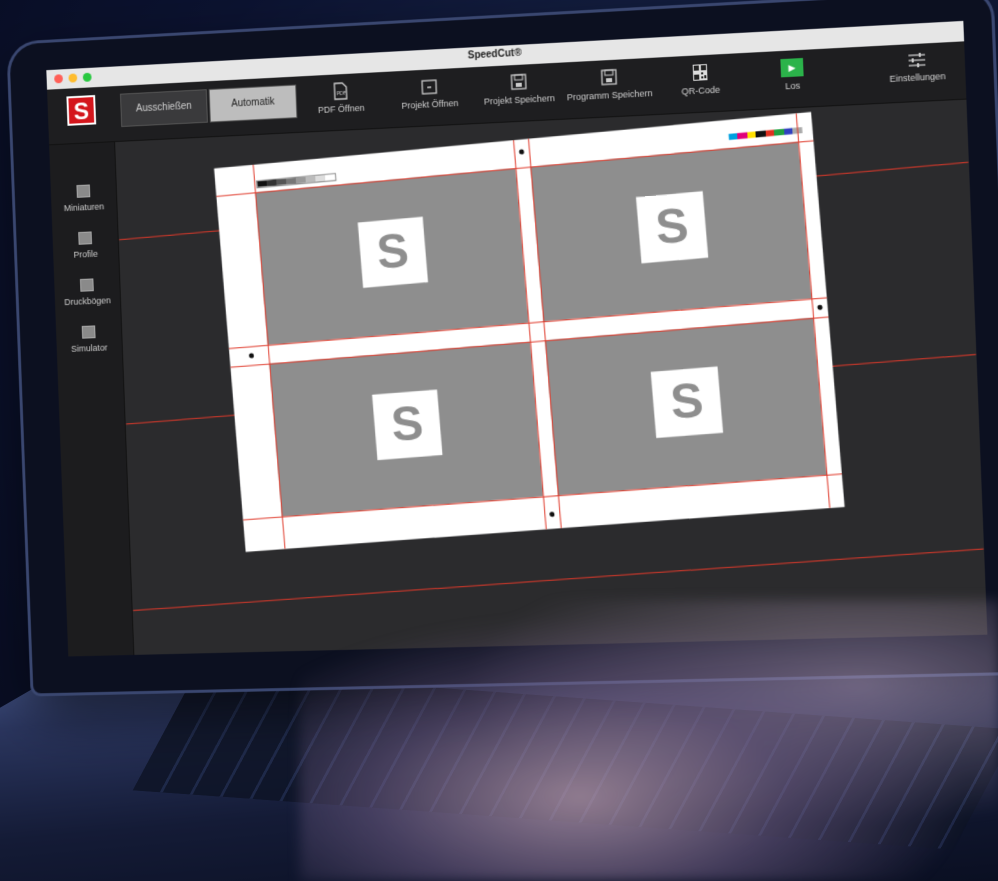 The width and height of the screenshot is (998, 881). Describe the element at coordinates (917, 77) in the screenshot. I see `settings-label: Einstellungen` at that location.